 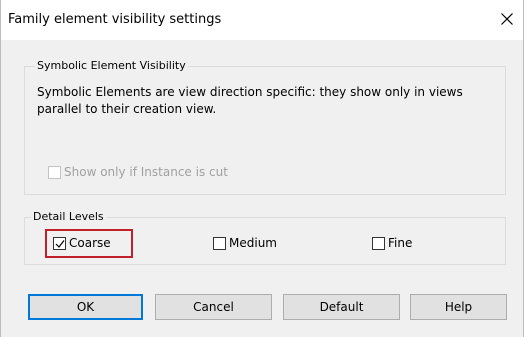 I want to click on description-line-2: parallel to their creation view., so click(x=127, y=109).